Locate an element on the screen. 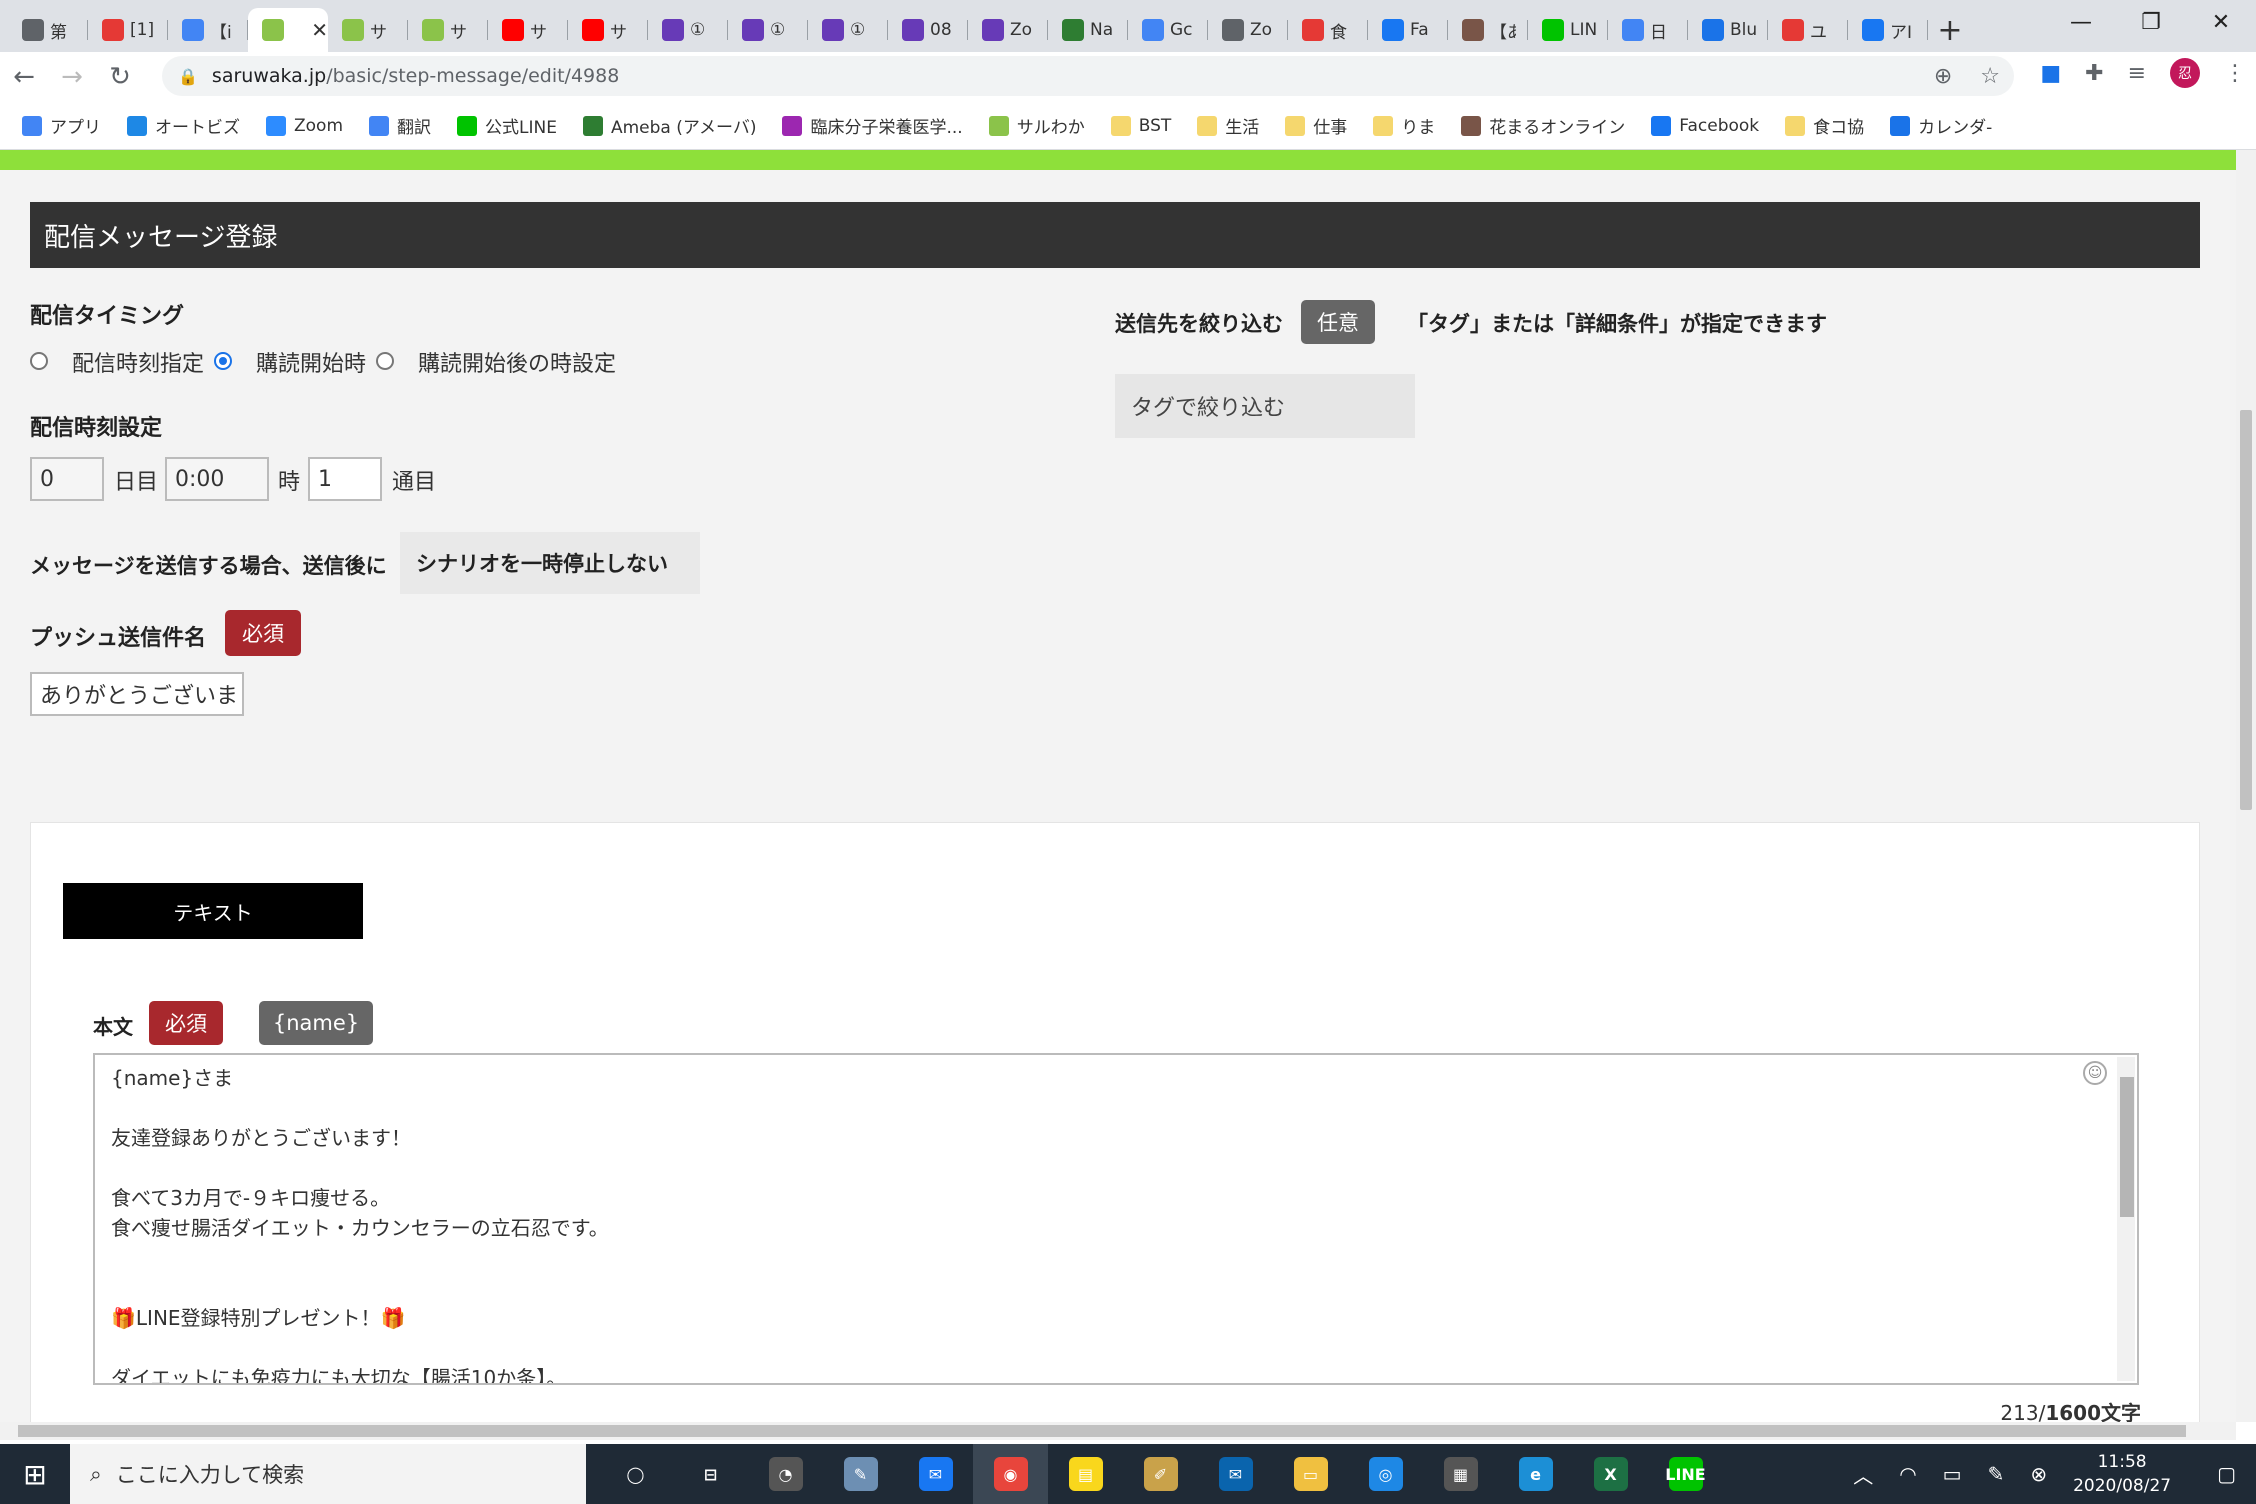 The width and height of the screenshot is (2256, 1504). textarea-scroll-thumb is located at coordinates (2127, 1147).